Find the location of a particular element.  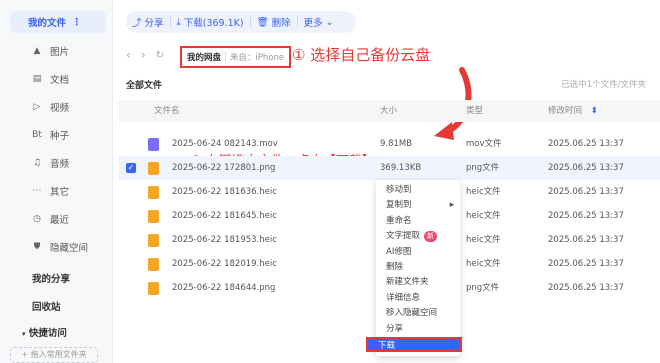

sidebar-item-label: 音频 is located at coordinates (60, 164).